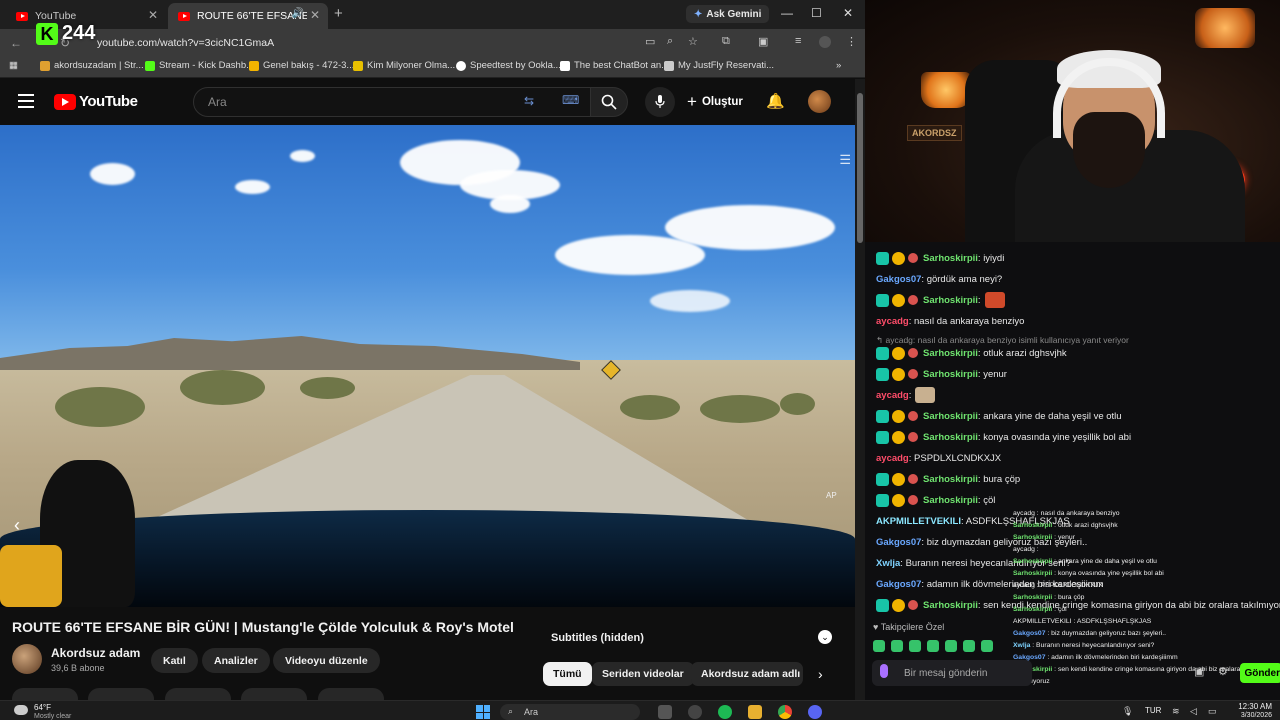 Image resolution: width=1280 pixels, height=720 pixels. What do you see at coordinates (298, 13) in the screenshot?
I see `audio-icon: 🔊` at bounding box center [298, 13].